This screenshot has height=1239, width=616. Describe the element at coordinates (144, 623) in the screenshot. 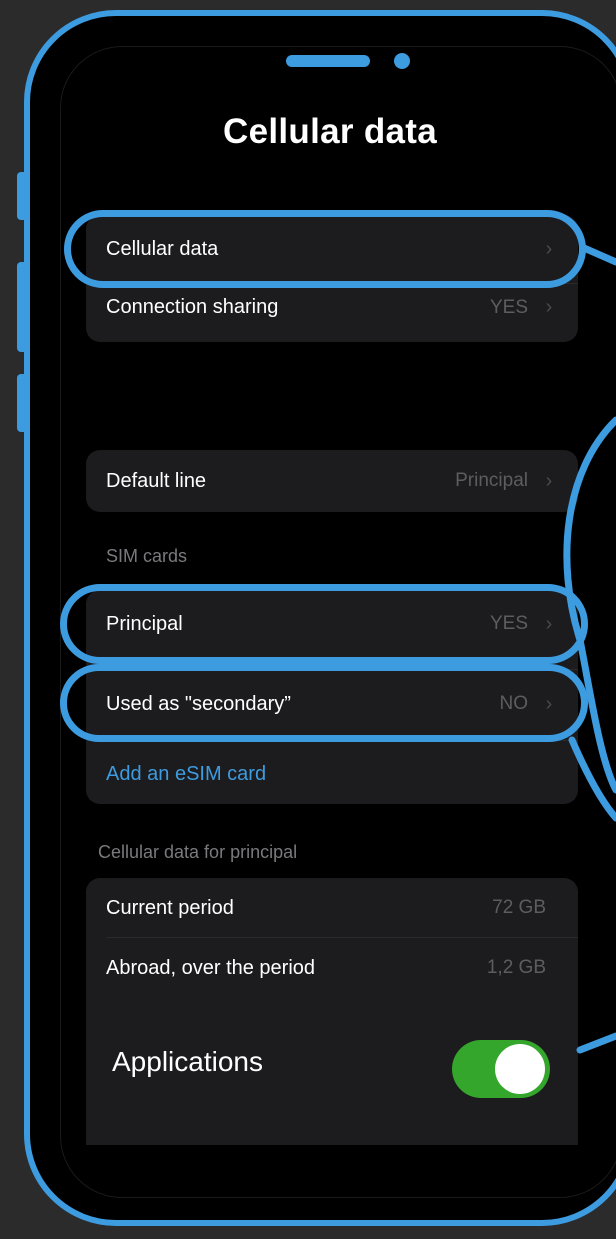

I see `principal-label: Principal` at that location.